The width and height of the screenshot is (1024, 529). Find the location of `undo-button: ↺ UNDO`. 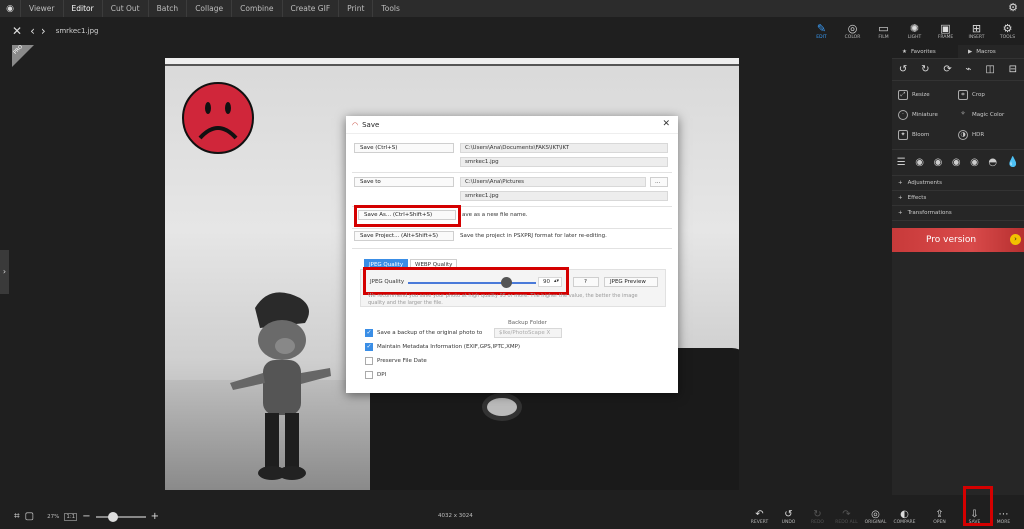

undo-button: ↺ UNDO is located at coordinates (788, 517).